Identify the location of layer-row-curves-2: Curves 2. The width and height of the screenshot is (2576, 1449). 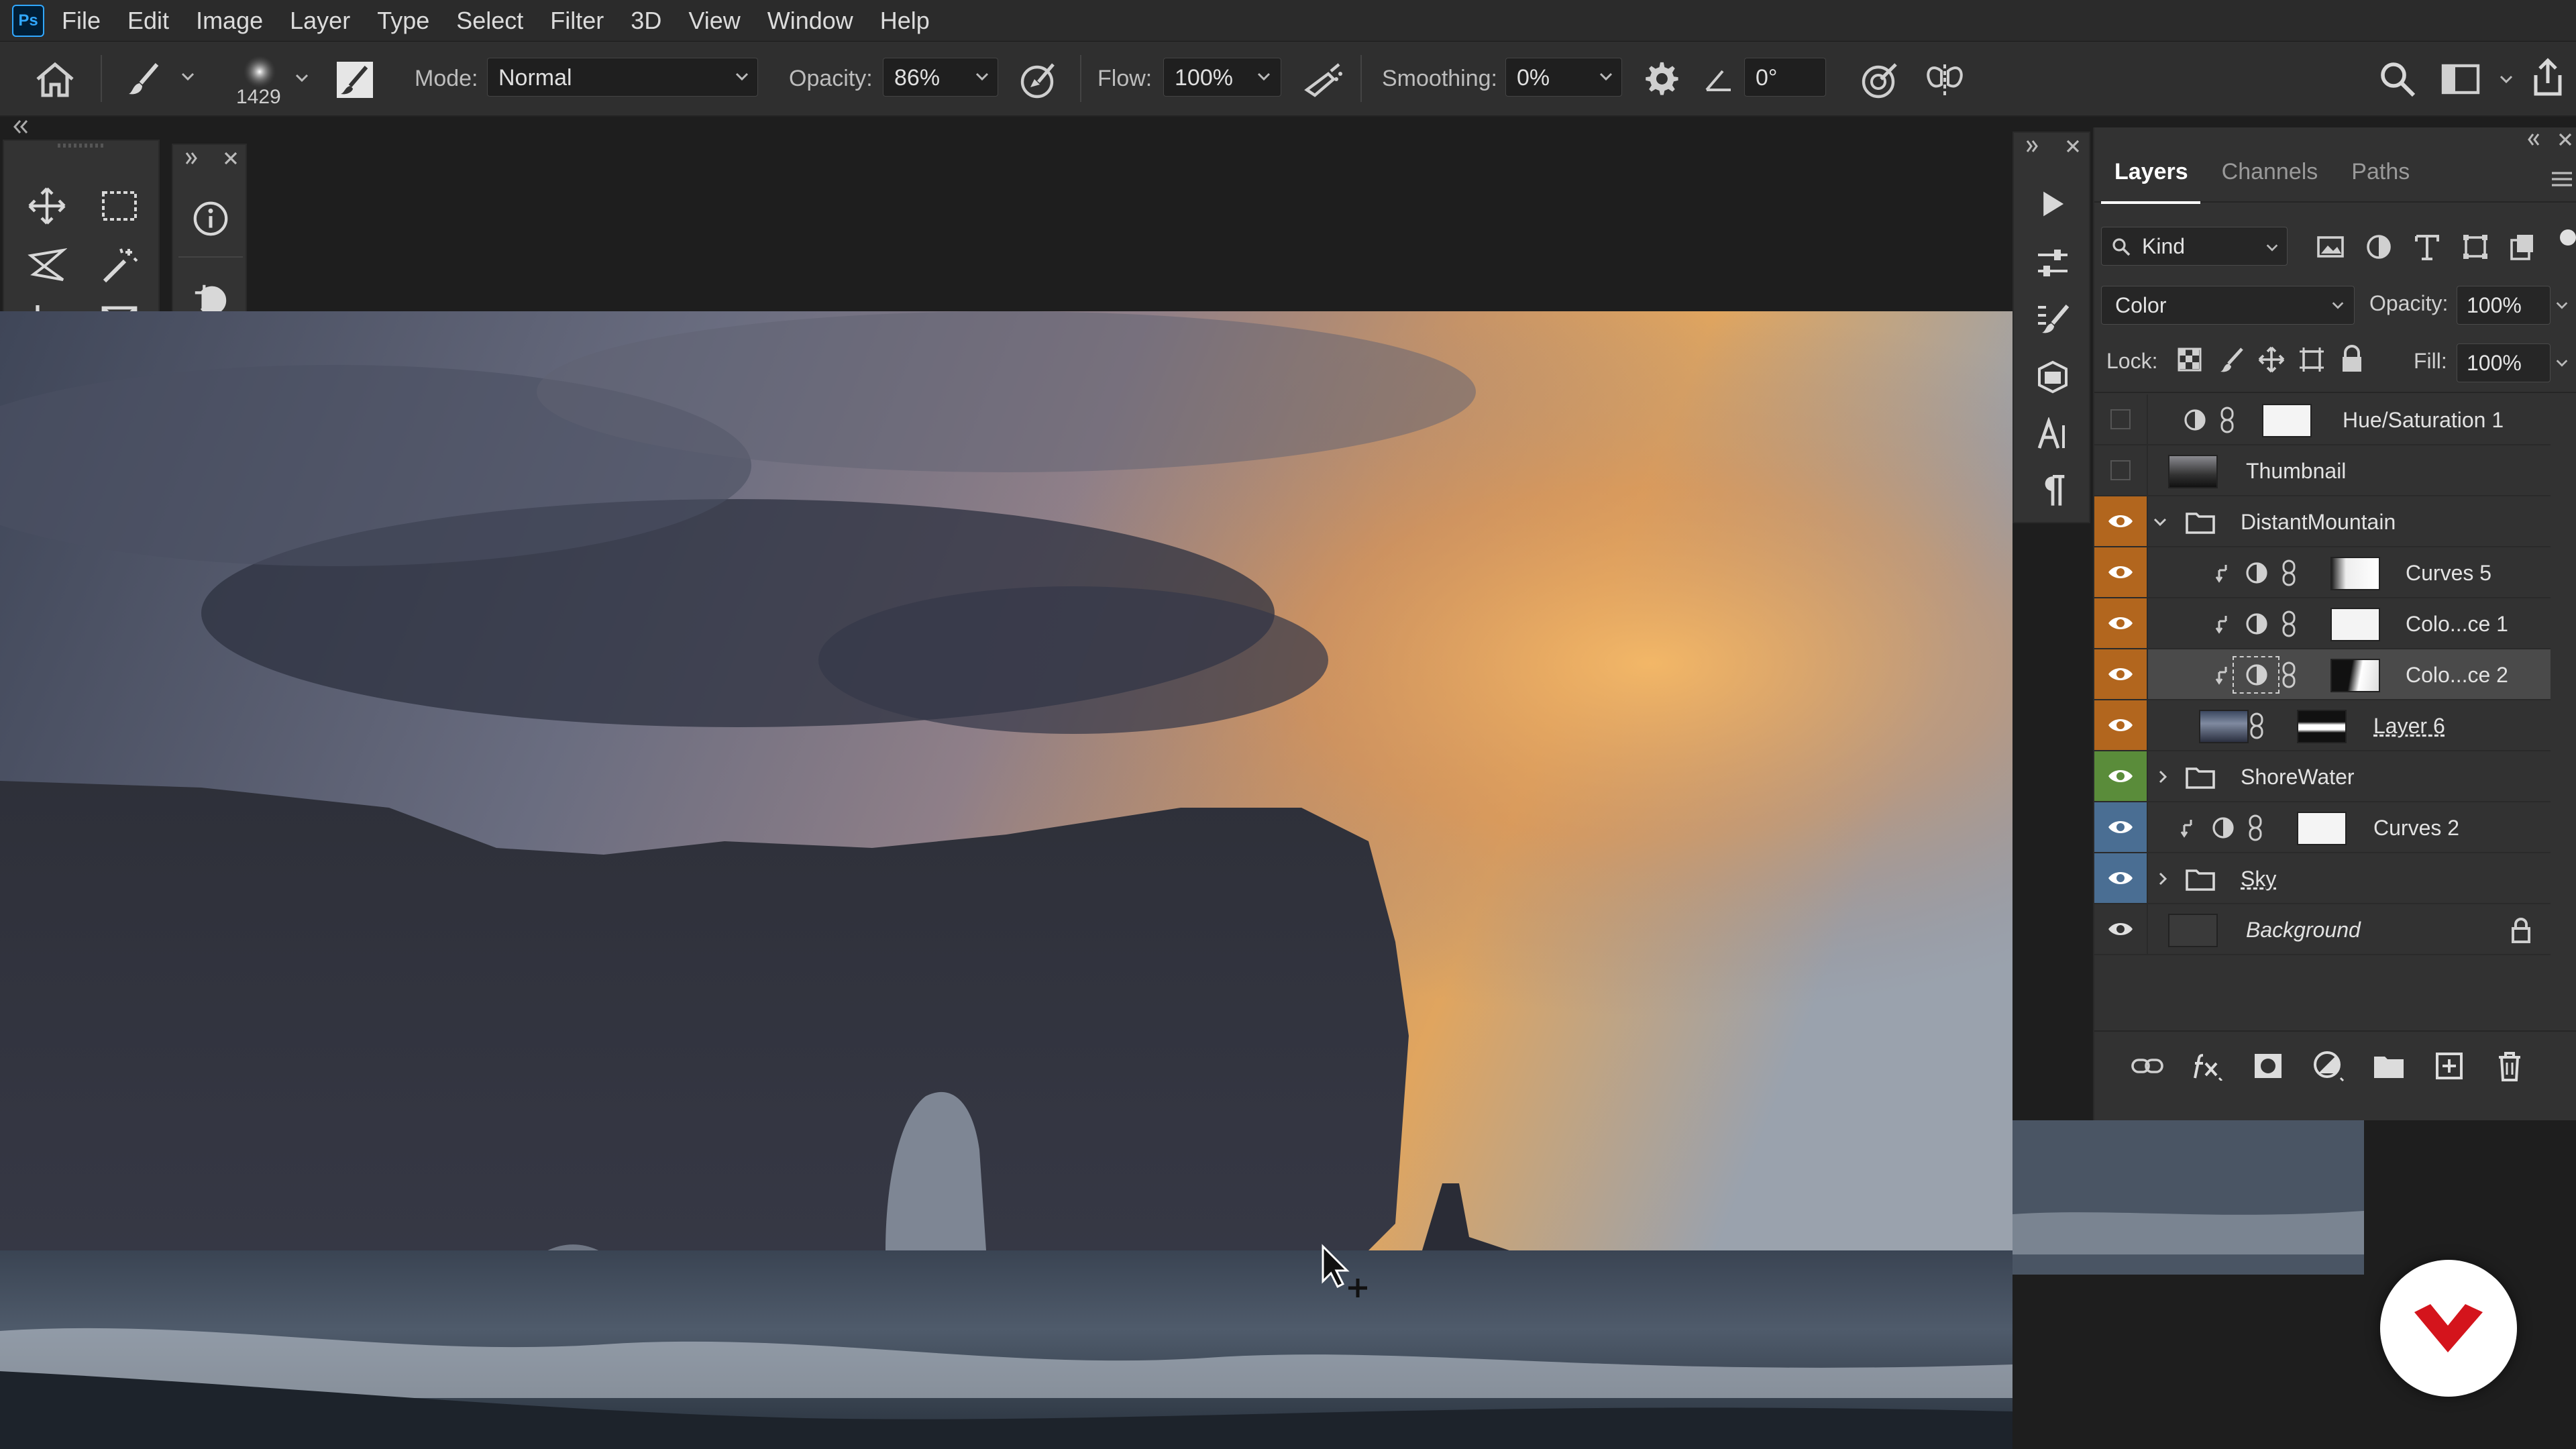
(2322, 827).